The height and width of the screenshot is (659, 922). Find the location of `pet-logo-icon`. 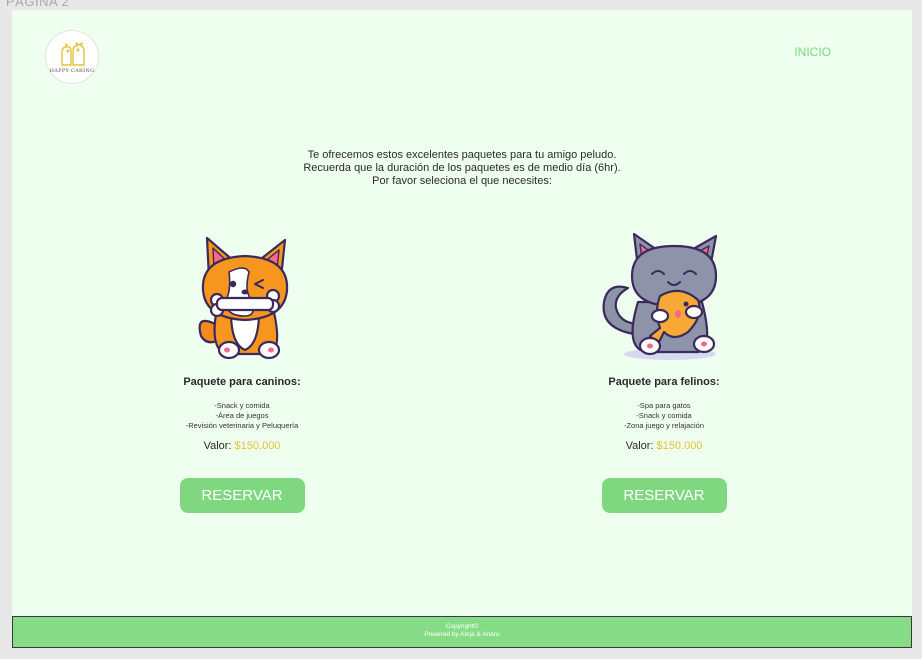

pet-logo-icon is located at coordinates (73, 53).